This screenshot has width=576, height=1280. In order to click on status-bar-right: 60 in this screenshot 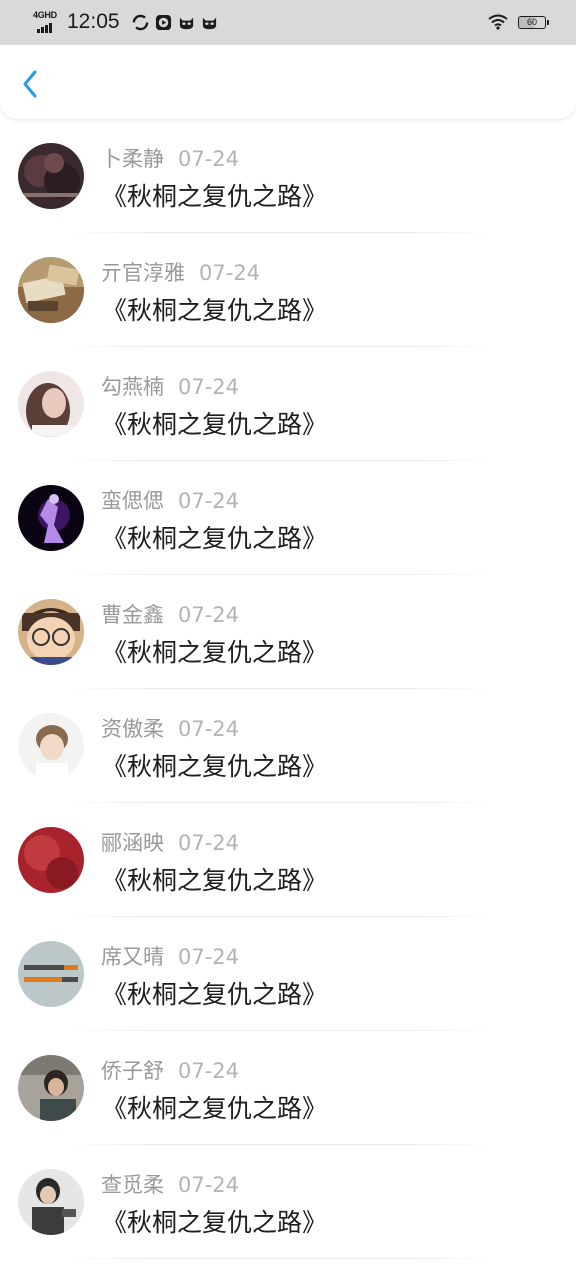, I will do `click(518, 22)`.